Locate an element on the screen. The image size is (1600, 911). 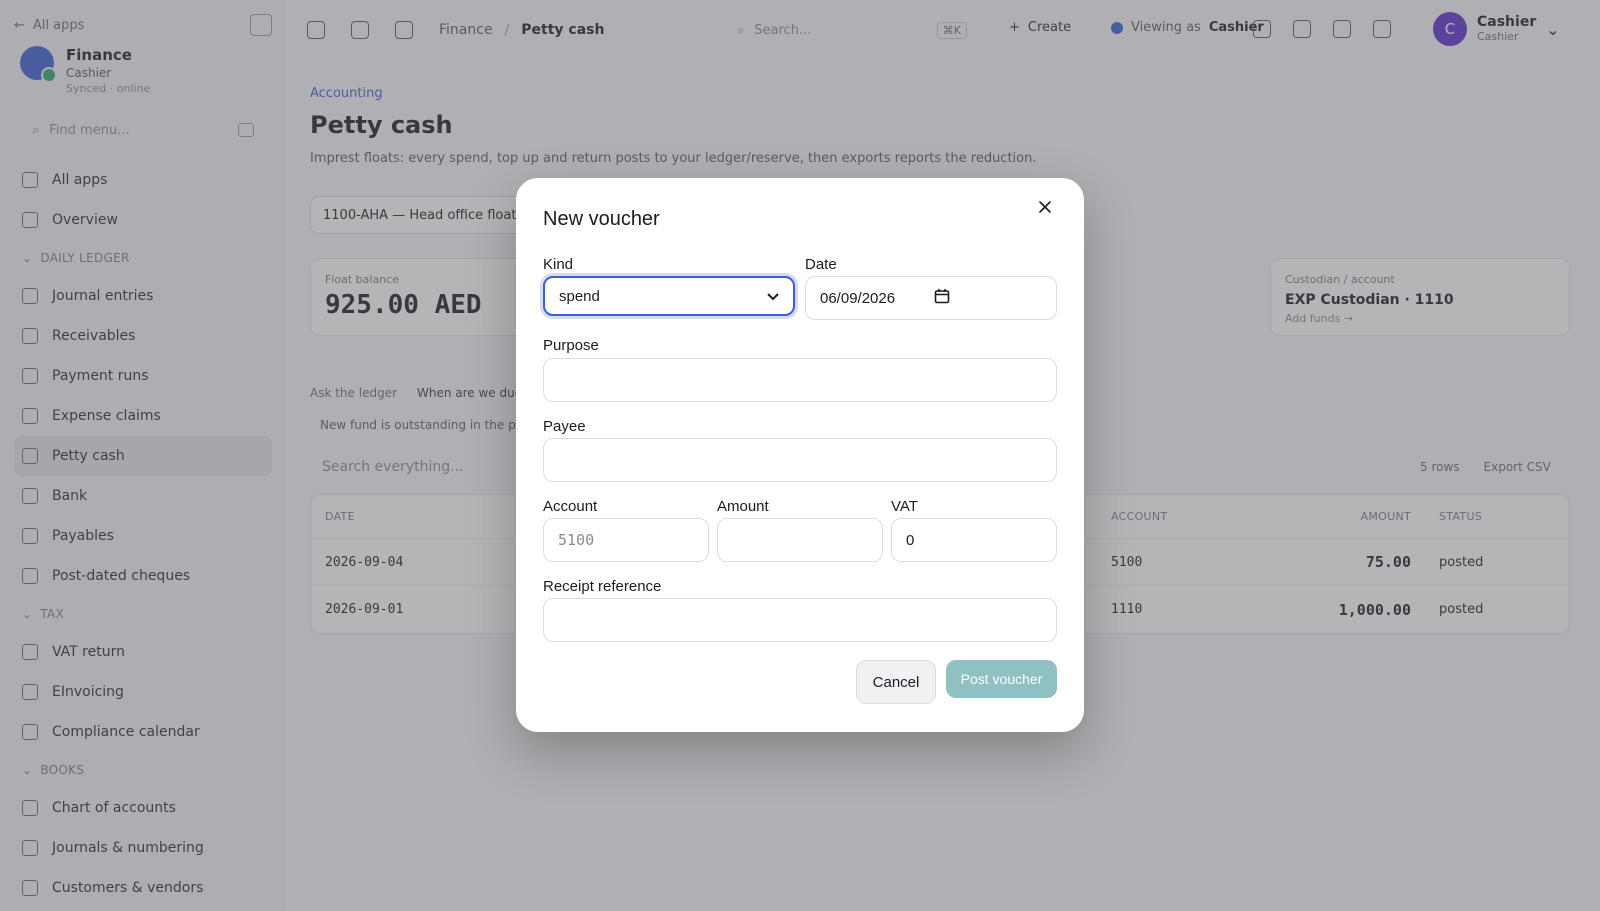
receipt-reference-label: Receipt reference is located at coordinates (602, 586).